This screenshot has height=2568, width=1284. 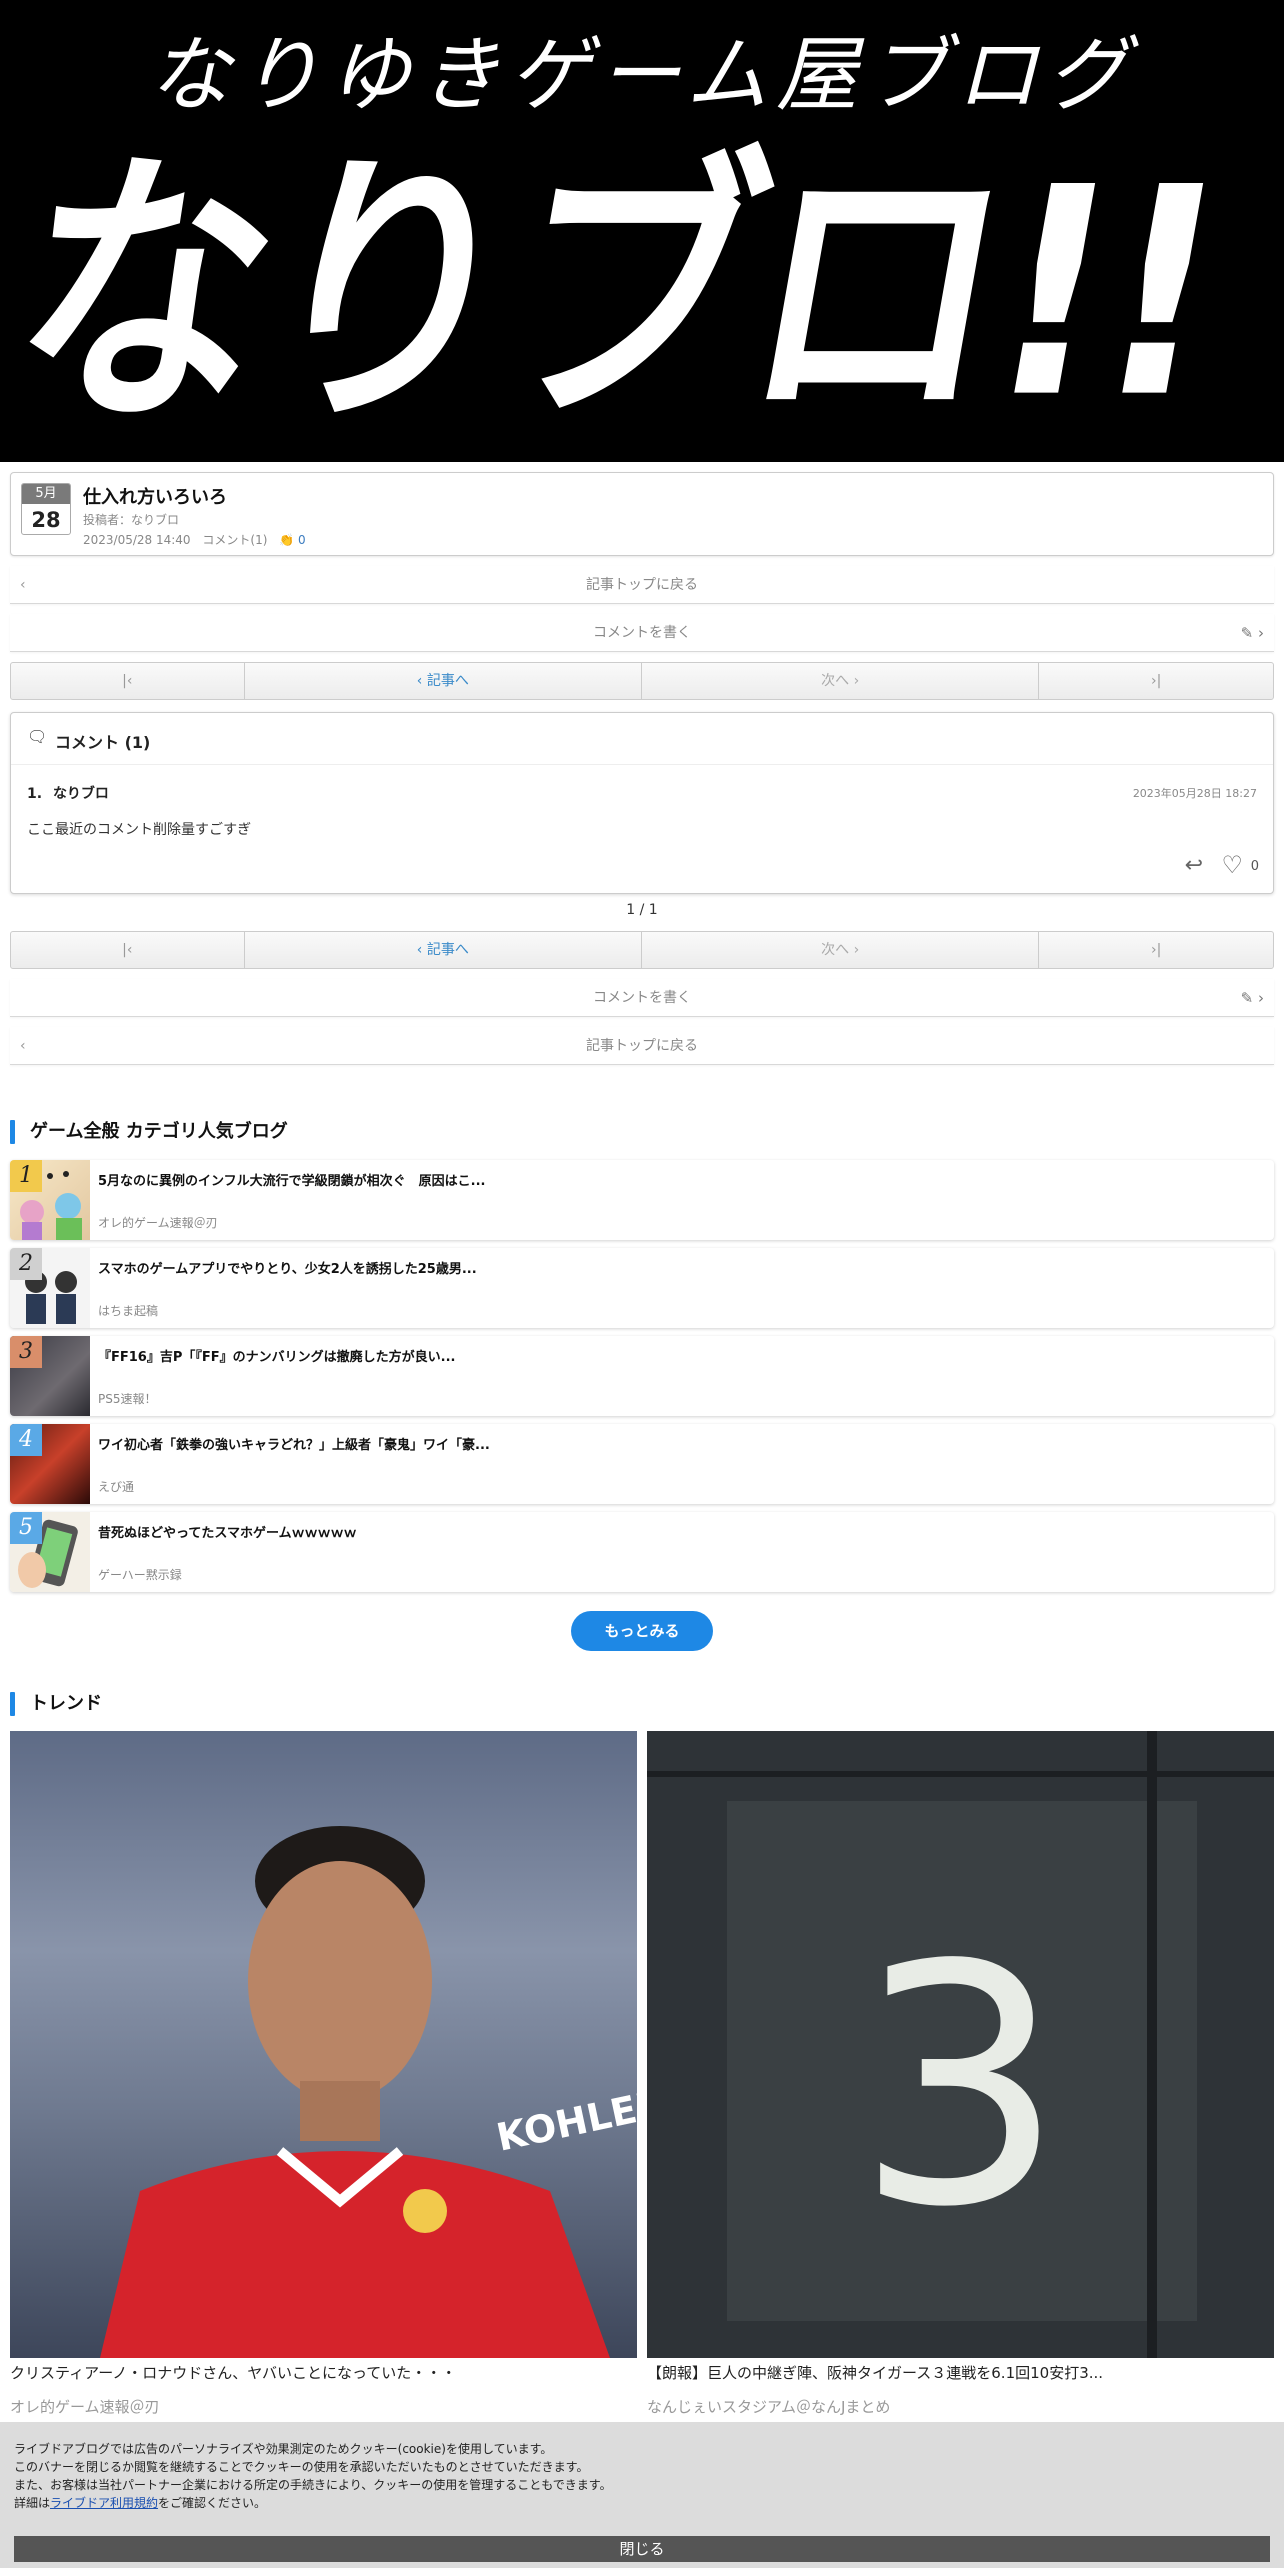 What do you see at coordinates (212, 2503) in the screenshot?
I see `cookie-text-4-suffix: をご確認ください。` at bounding box center [212, 2503].